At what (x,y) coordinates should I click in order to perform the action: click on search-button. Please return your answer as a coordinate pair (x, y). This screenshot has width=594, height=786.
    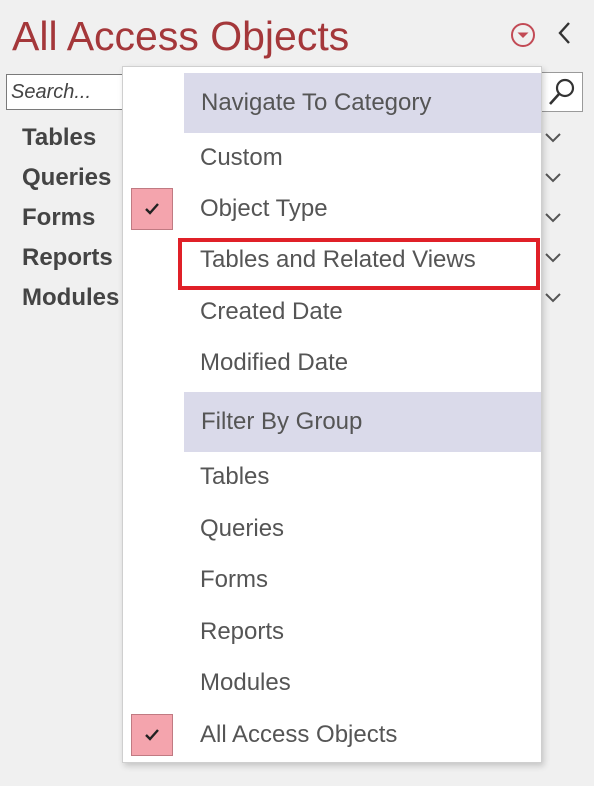
    Looking at the image, I should click on (562, 92).